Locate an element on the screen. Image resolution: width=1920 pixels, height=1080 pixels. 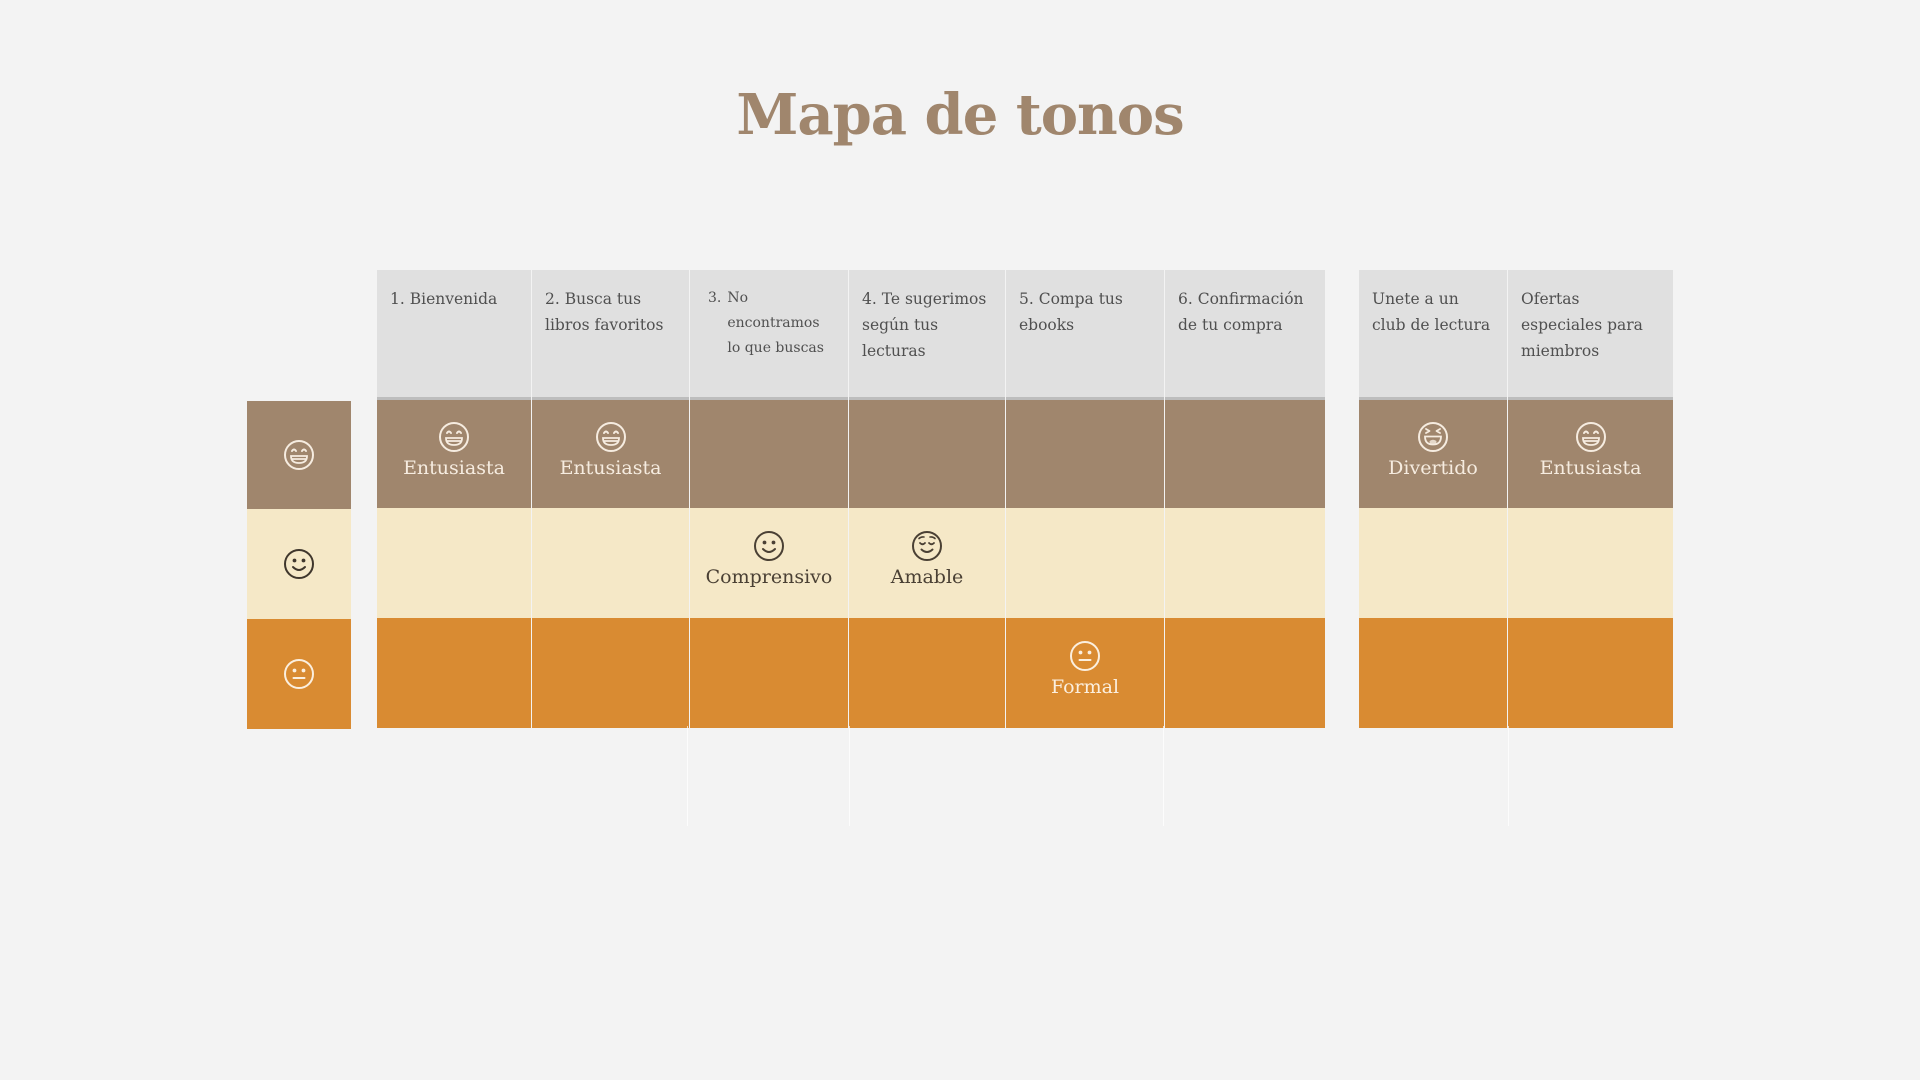
tone-legend-friendly is located at coordinates (299, 564).